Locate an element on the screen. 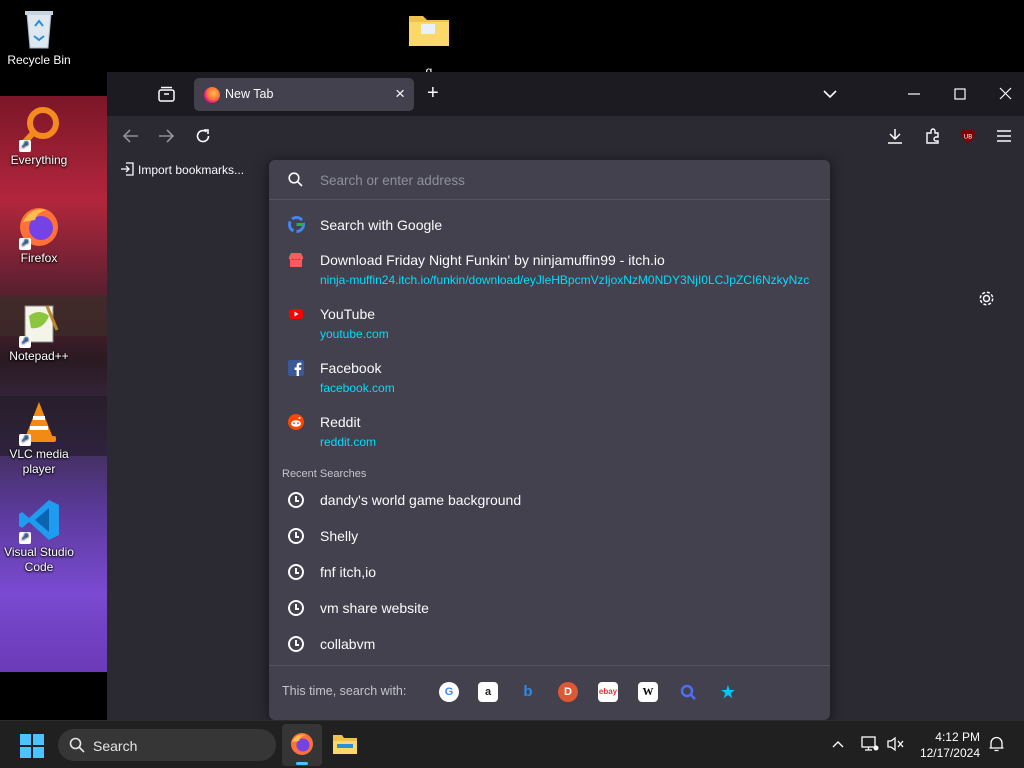 The height and width of the screenshot is (768, 1024). downloads-icon is located at coordinates (895, 138).